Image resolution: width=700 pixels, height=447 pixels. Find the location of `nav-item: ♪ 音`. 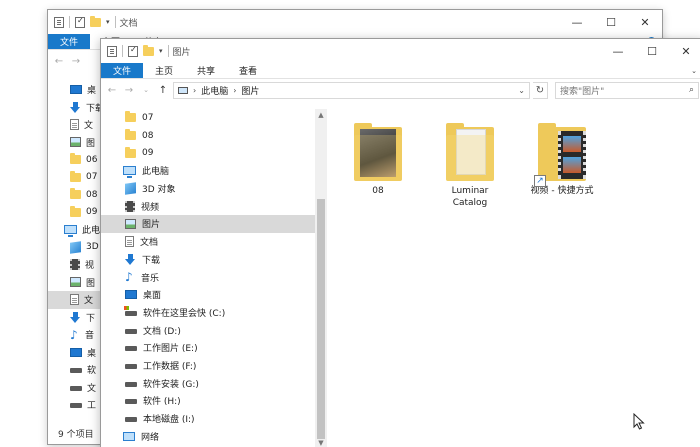

nav-item: ♪ 音 is located at coordinates (74, 335).